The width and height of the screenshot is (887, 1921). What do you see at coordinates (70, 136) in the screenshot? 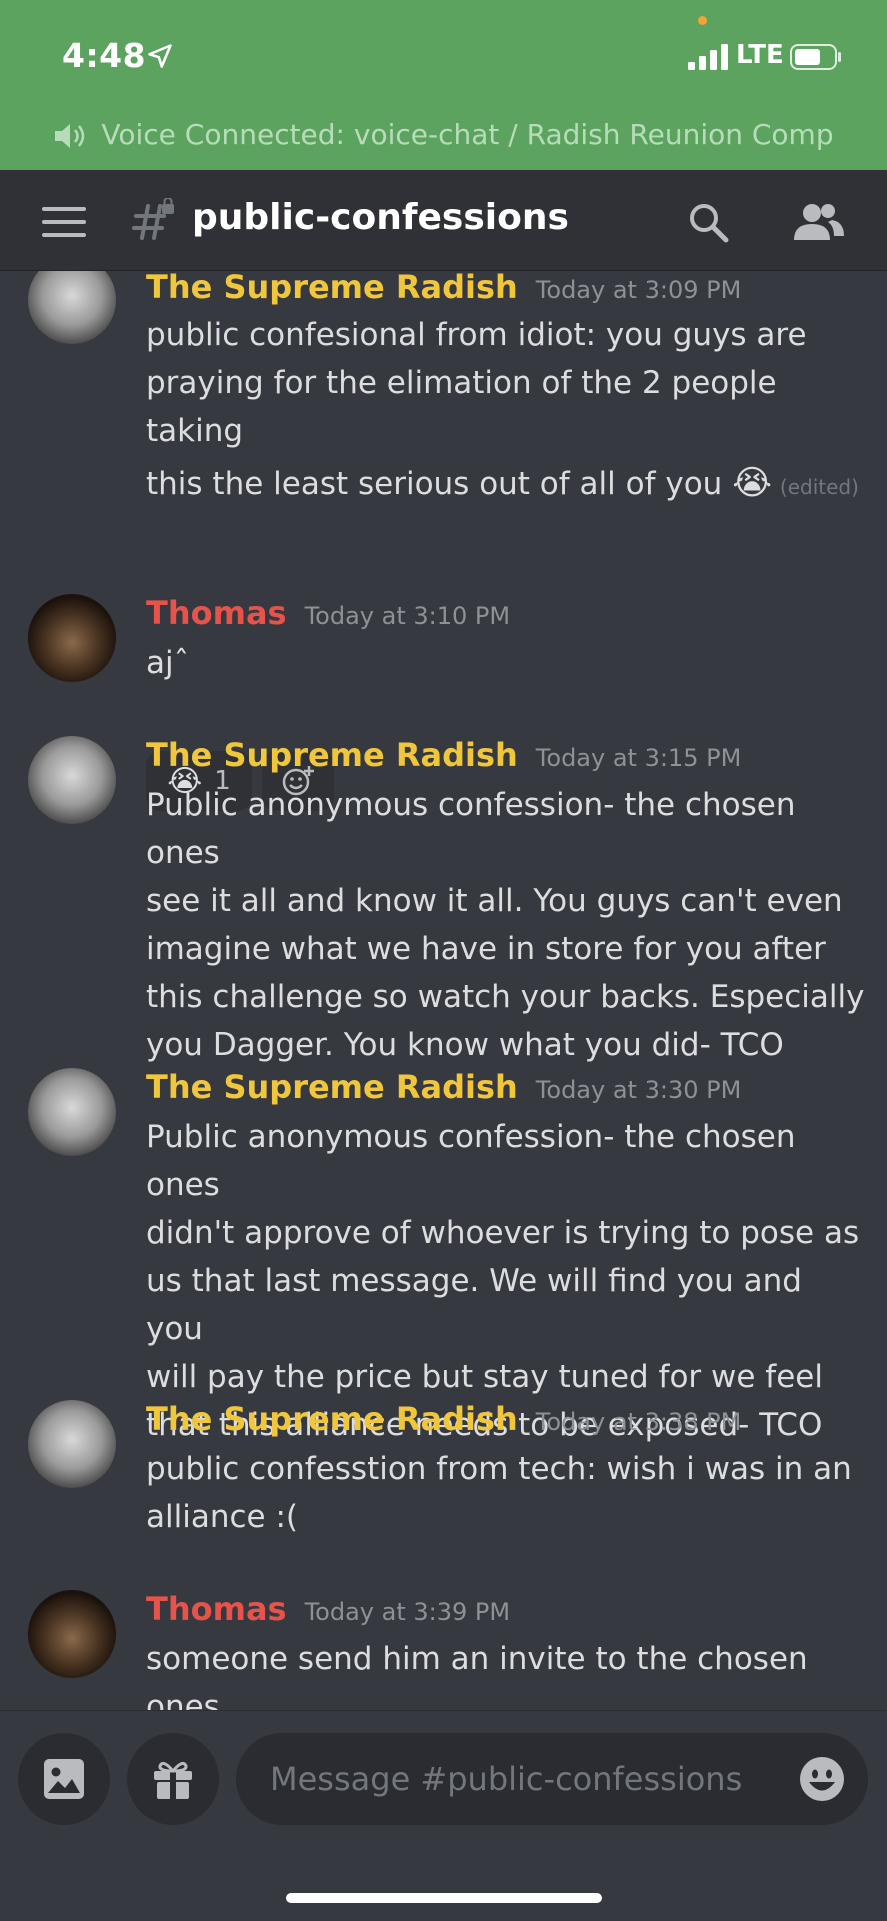
I see `speaker-icon` at bounding box center [70, 136].